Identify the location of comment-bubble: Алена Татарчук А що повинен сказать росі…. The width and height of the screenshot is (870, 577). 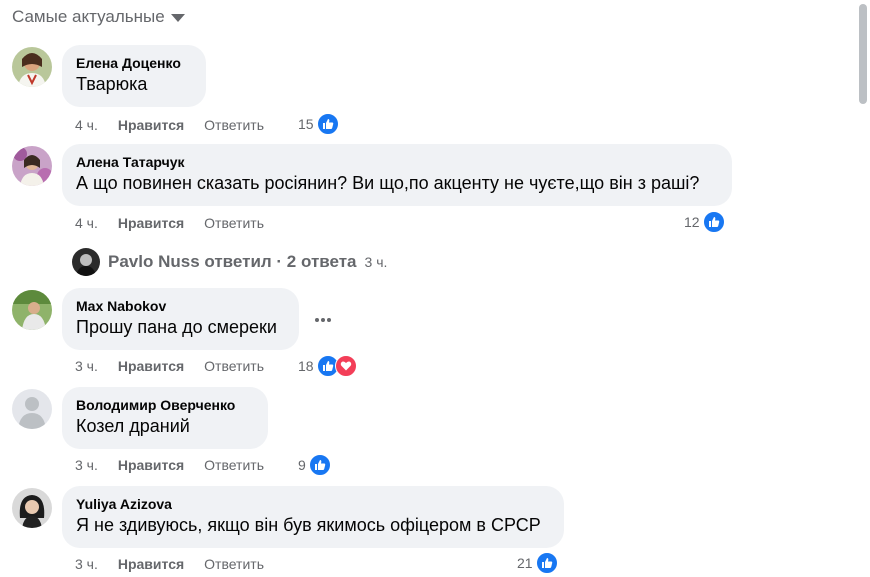
(397, 175).